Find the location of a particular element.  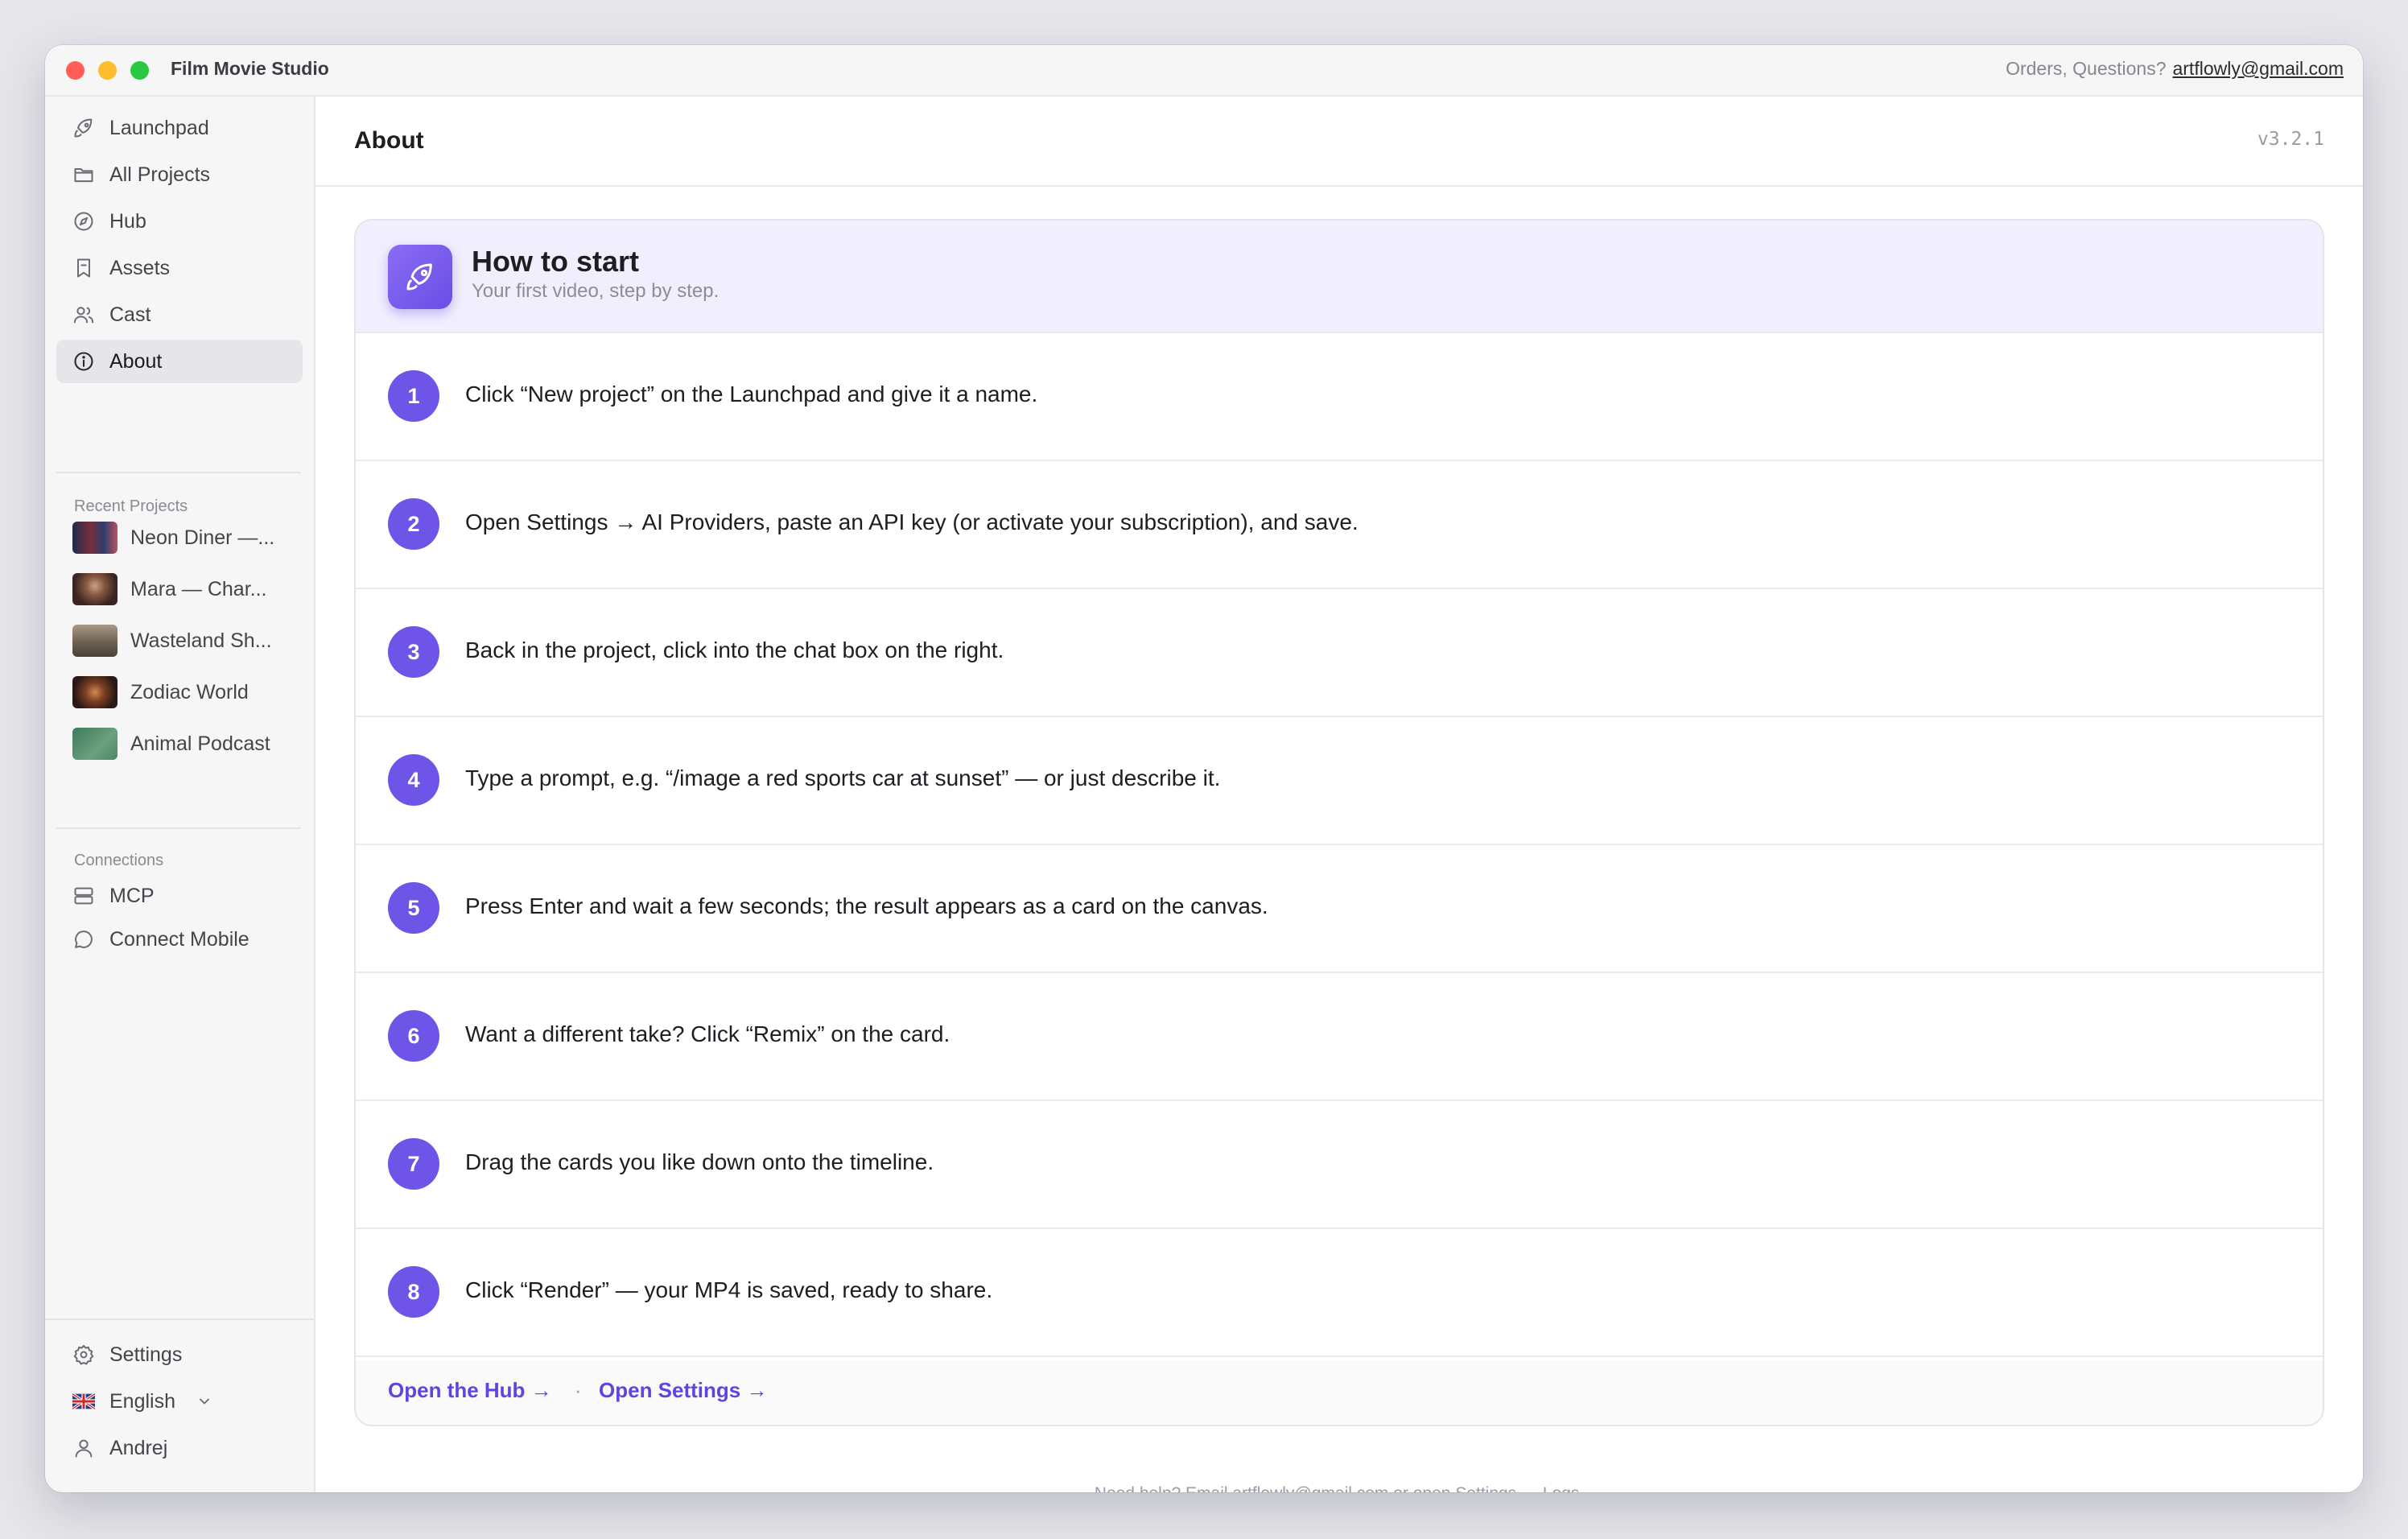

uk-flag-icon is located at coordinates (83, 1401).